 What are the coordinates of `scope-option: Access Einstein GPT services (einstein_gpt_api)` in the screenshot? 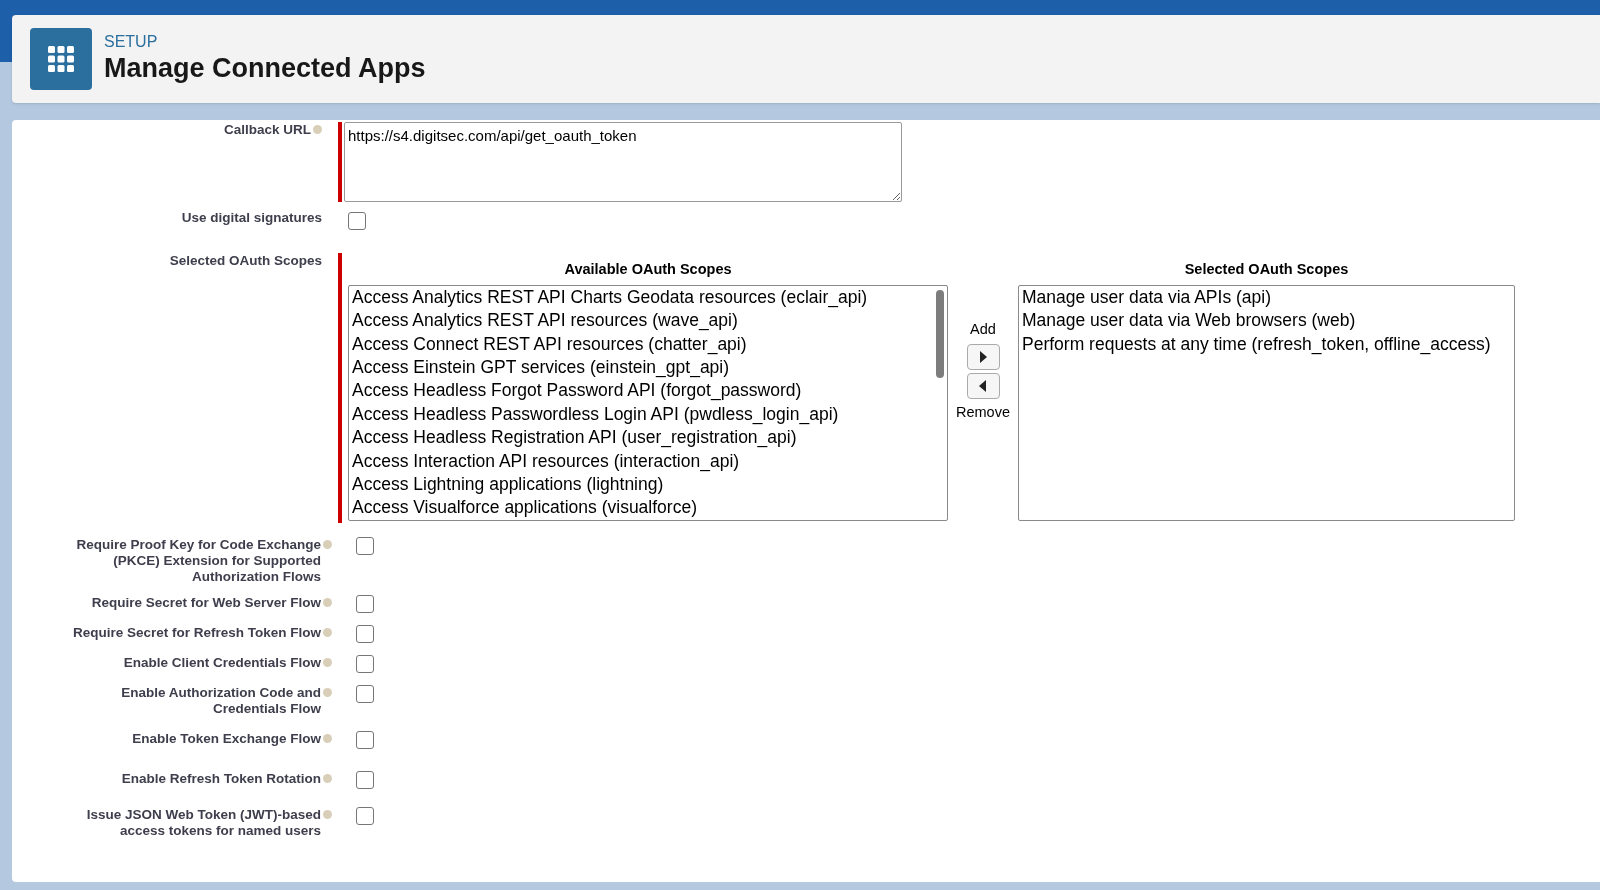 It's located at (541, 367).